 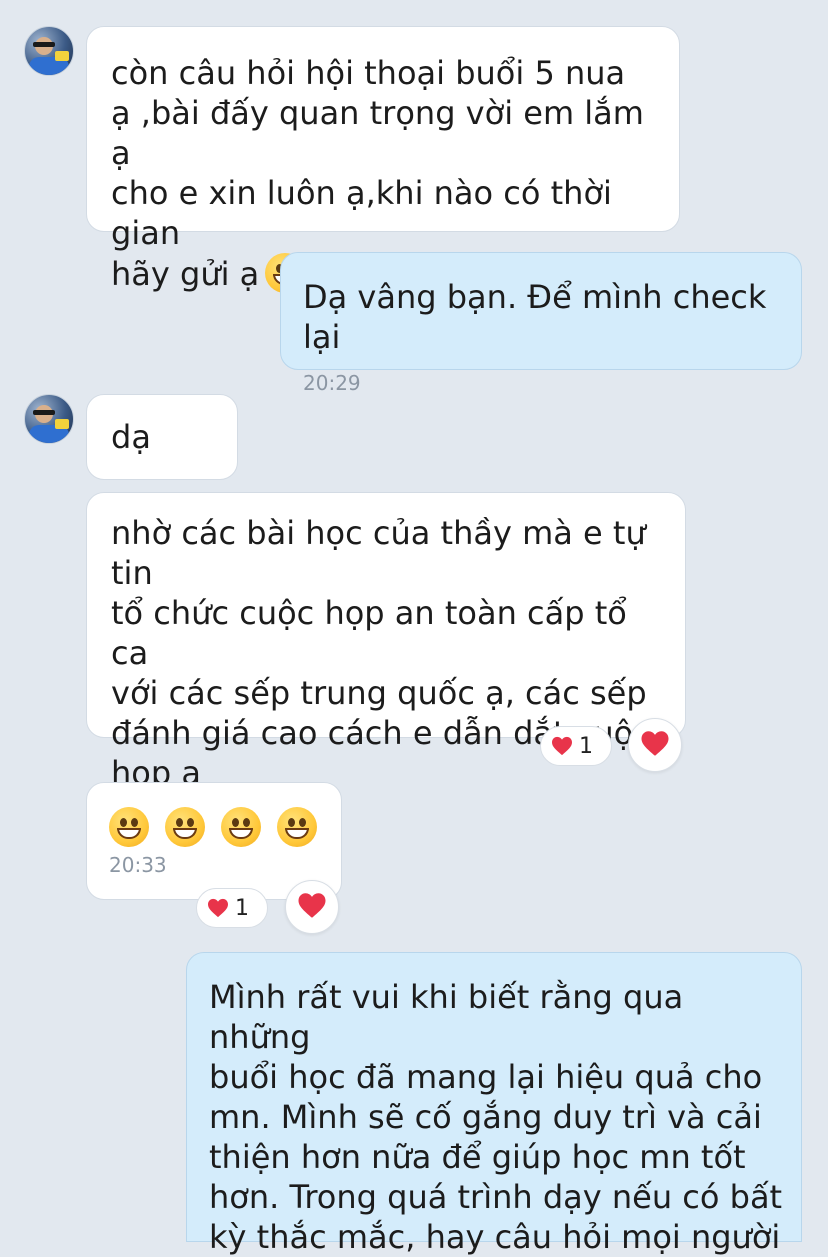 What do you see at coordinates (138, 865) in the screenshot?
I see `message-timestamp: 20:33` at bounding box center [138, 865].